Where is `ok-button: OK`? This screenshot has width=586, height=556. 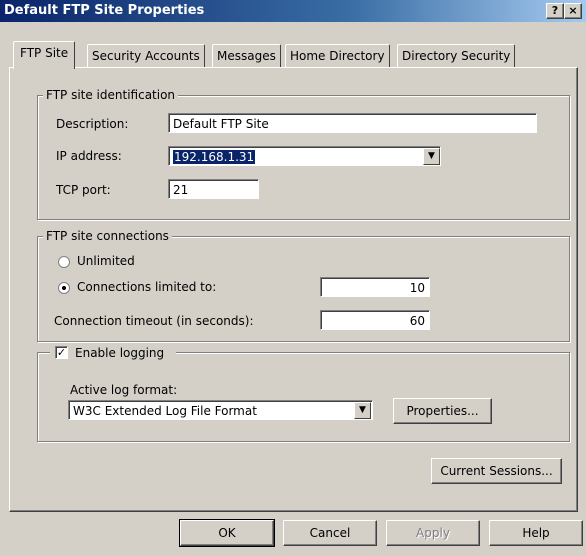 ok-button: OK is located at coordinates (227, 533).